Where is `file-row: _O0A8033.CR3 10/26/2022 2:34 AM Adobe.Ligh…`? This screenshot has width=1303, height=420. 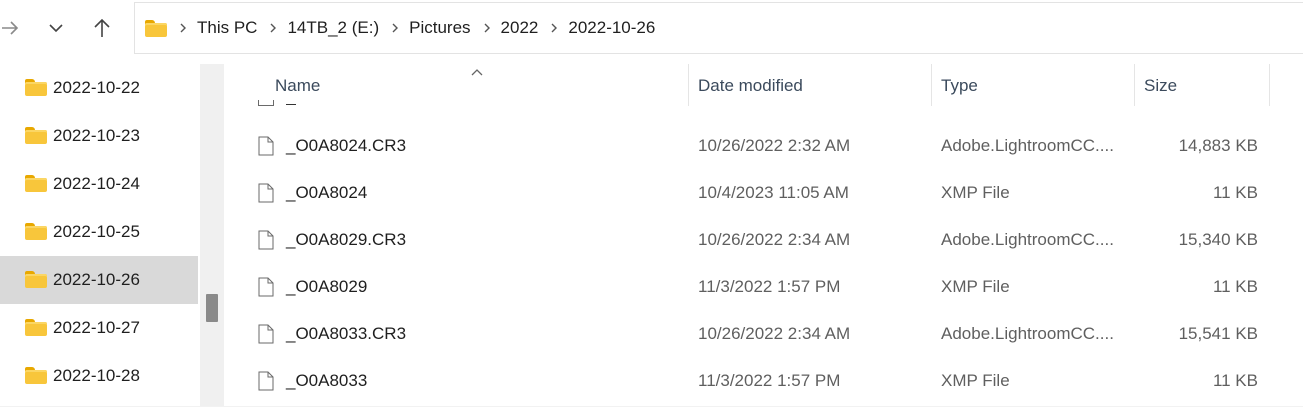 file-row: _O0A8033.CR3 10/26/2022 2:34 AM Adobe.Ligh… is located at coordinates (765, 333).